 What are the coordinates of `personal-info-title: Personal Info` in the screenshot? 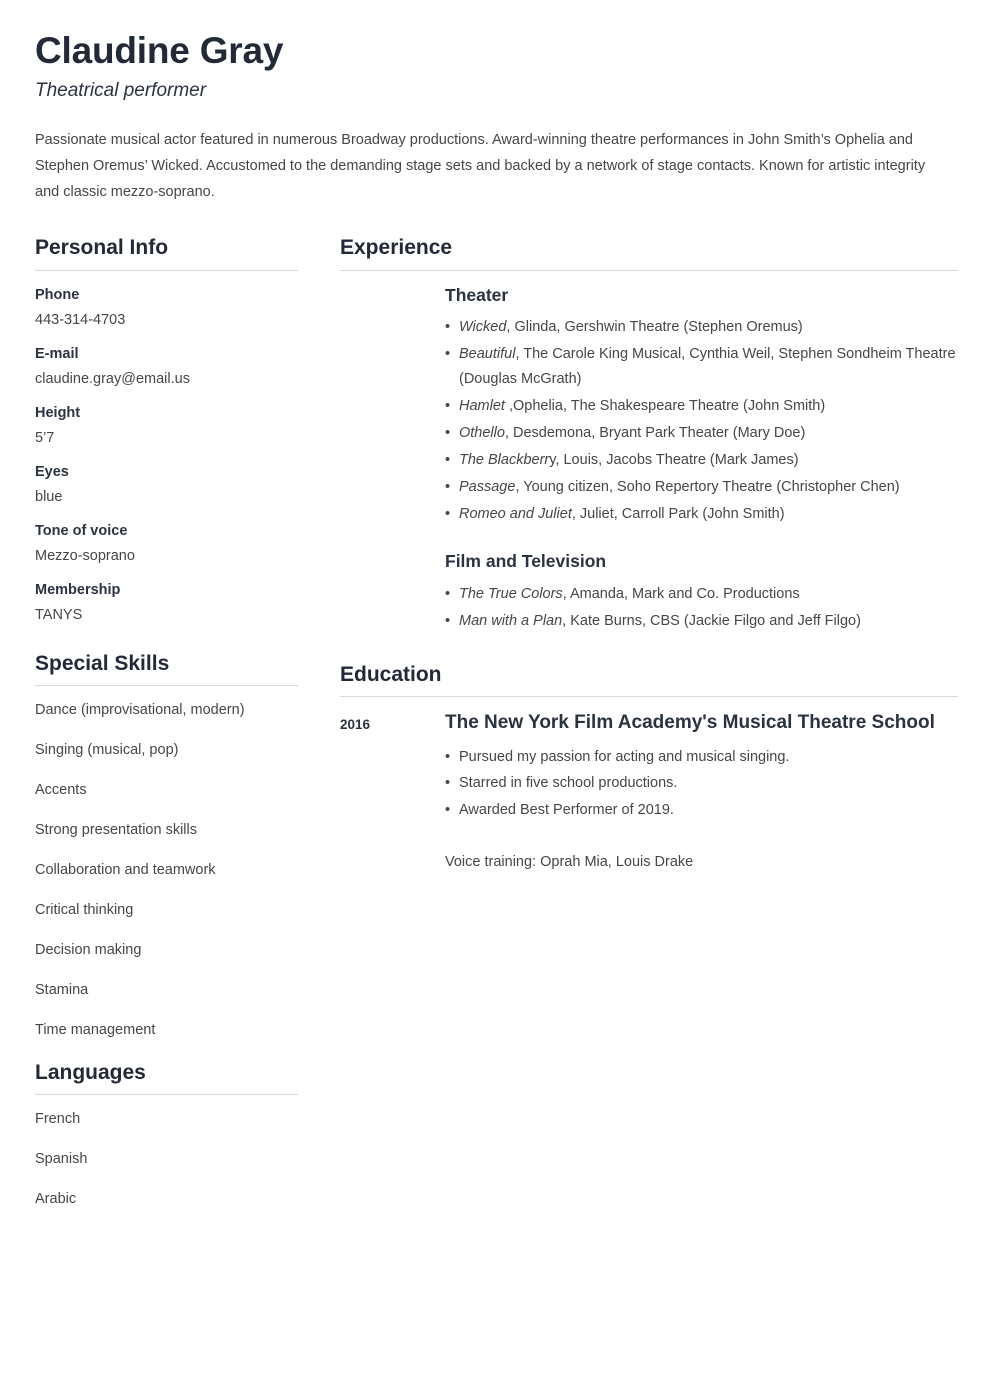 It's located at (102, 248).